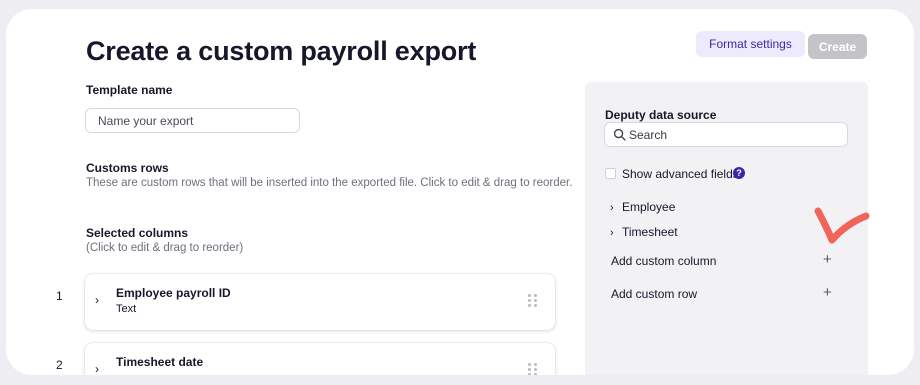  What do you see at coordinates (320, 302) in the screenshot?
I see `selected-column-card: › Employee payroll ID Text` at bounding box center [320, 302].